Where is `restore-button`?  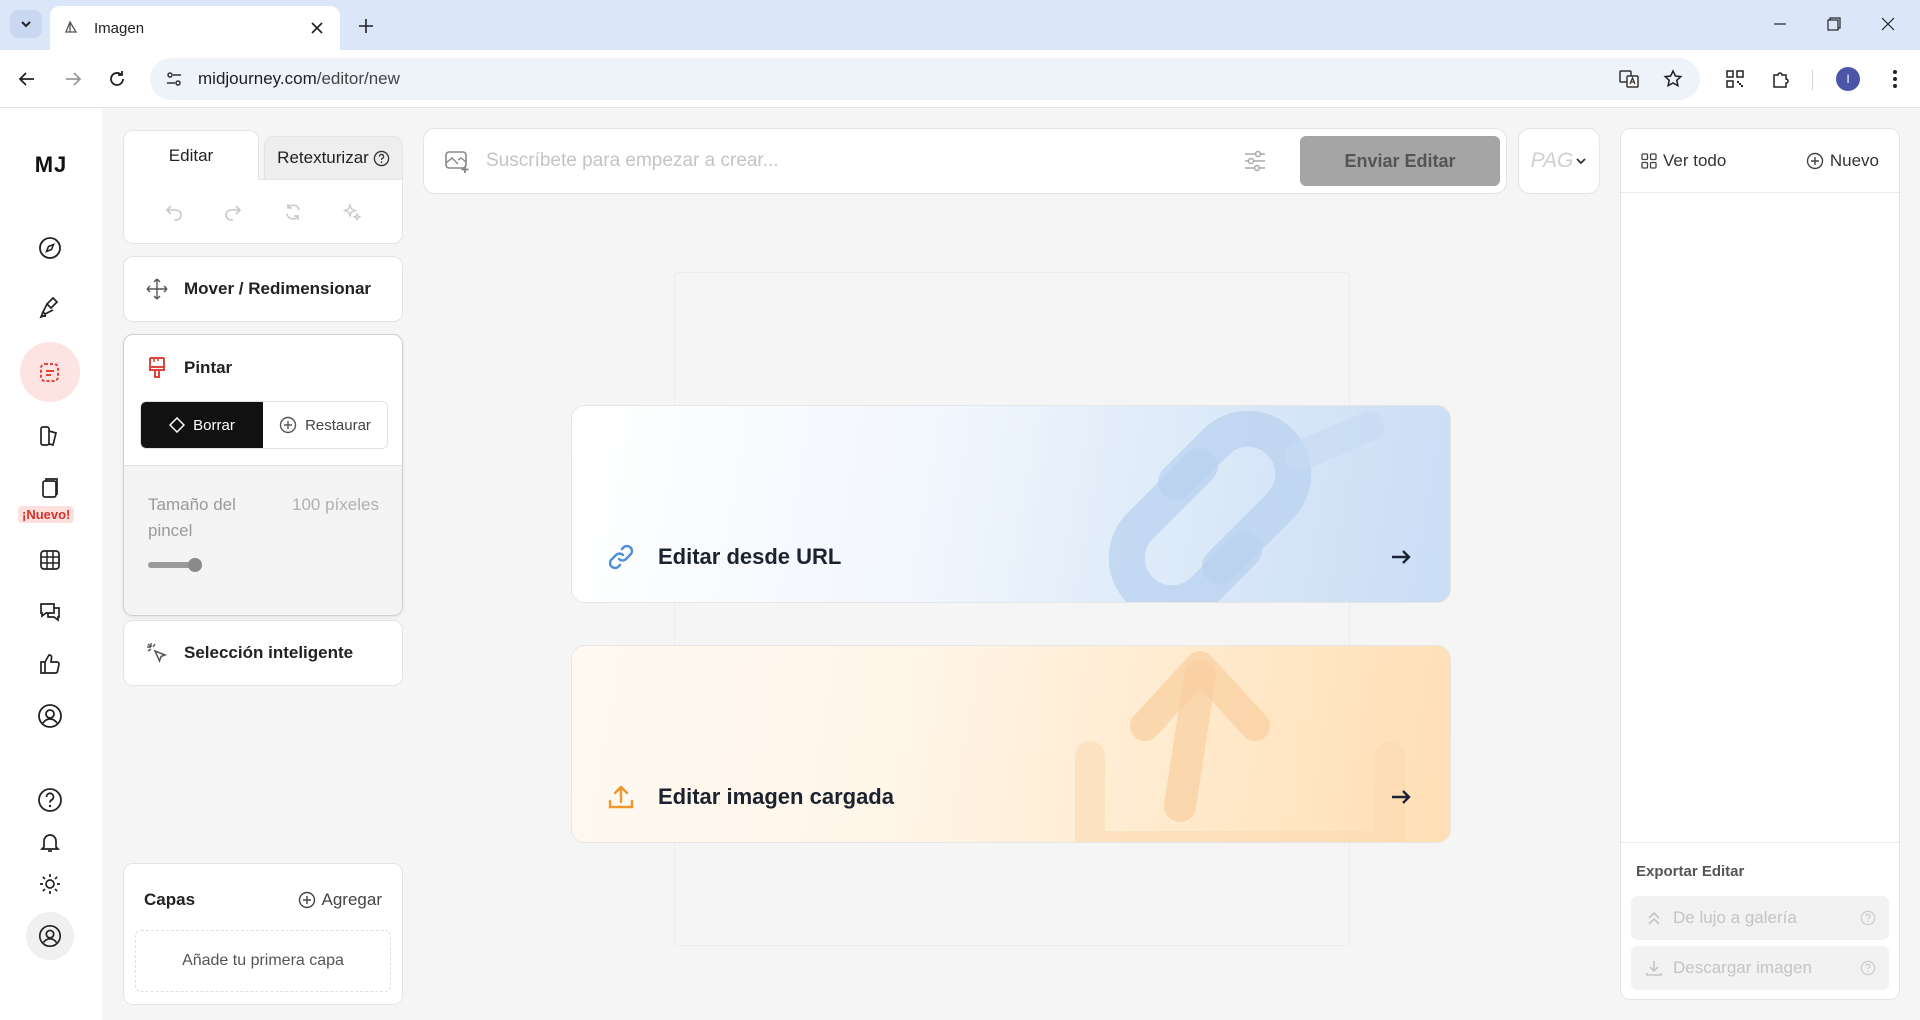 restore-button is located at coordinates (1834, 24).